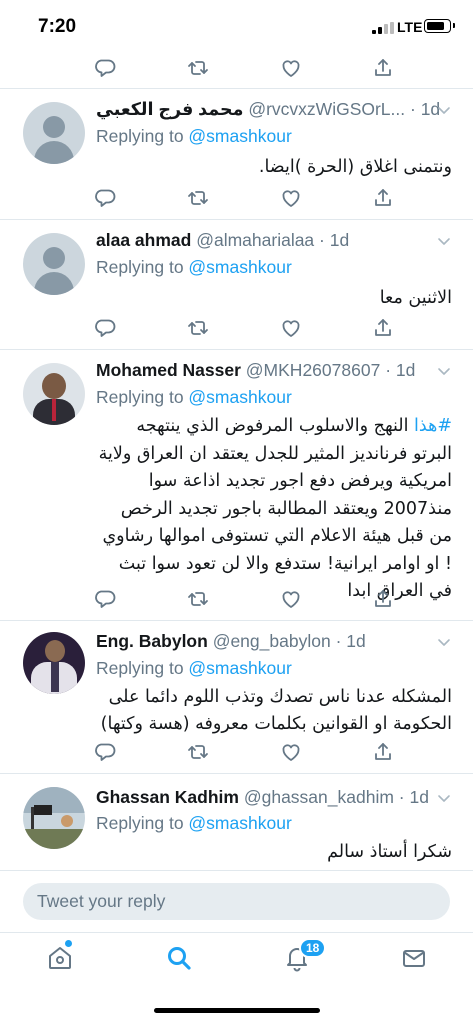 This screenshot has width=473, height=1024. Describe the element at coordinates (415, 298) in the screenshot. I see `tweet-text: الاثنين معا` at that location.